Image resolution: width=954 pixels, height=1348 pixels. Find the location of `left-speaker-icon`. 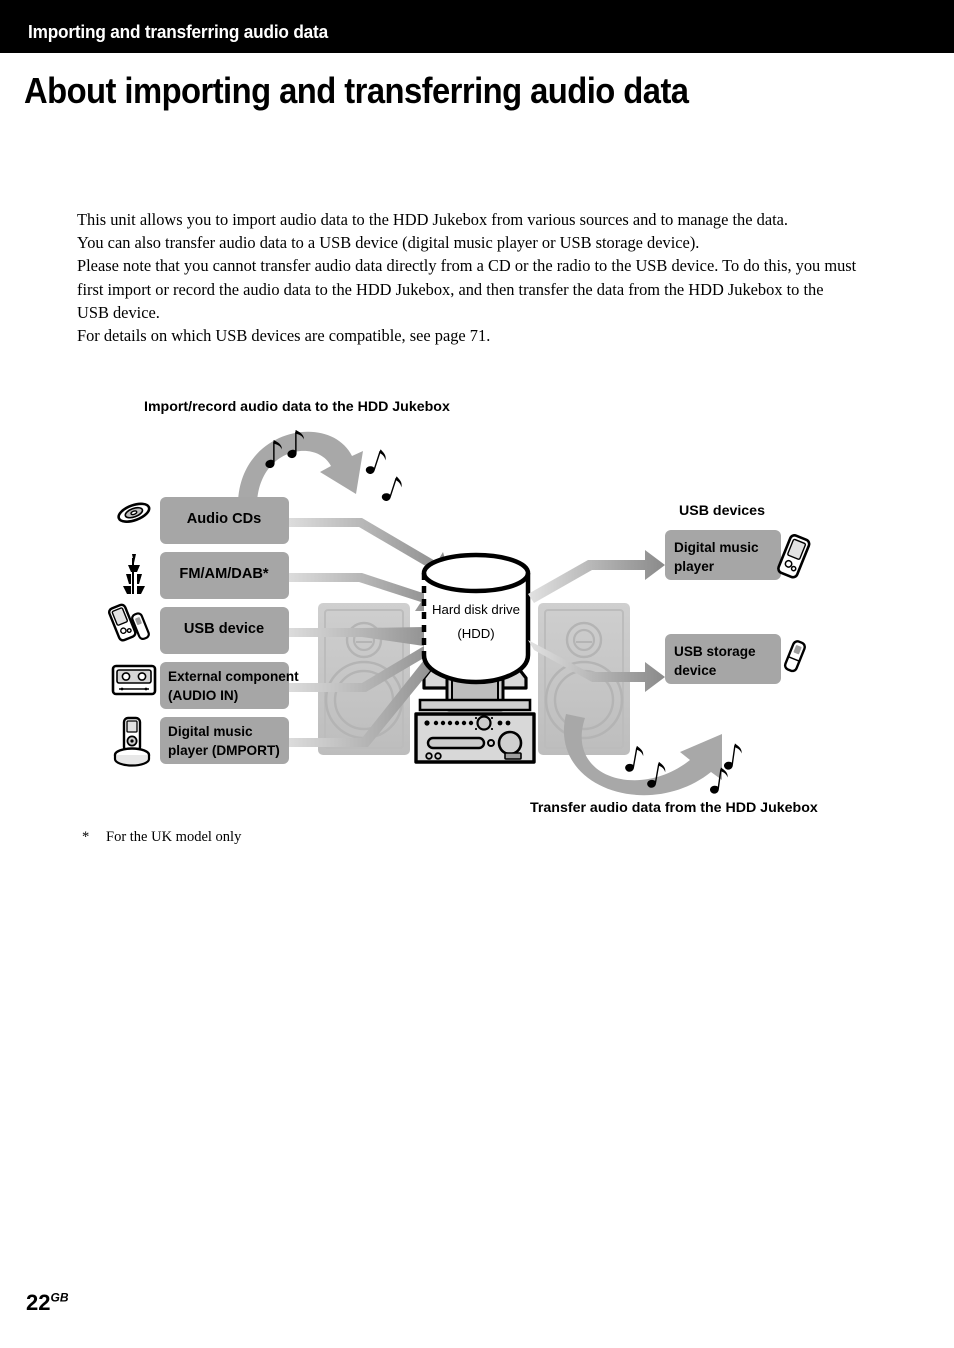

left-speaker-icon is located at coordinates (364, 679).